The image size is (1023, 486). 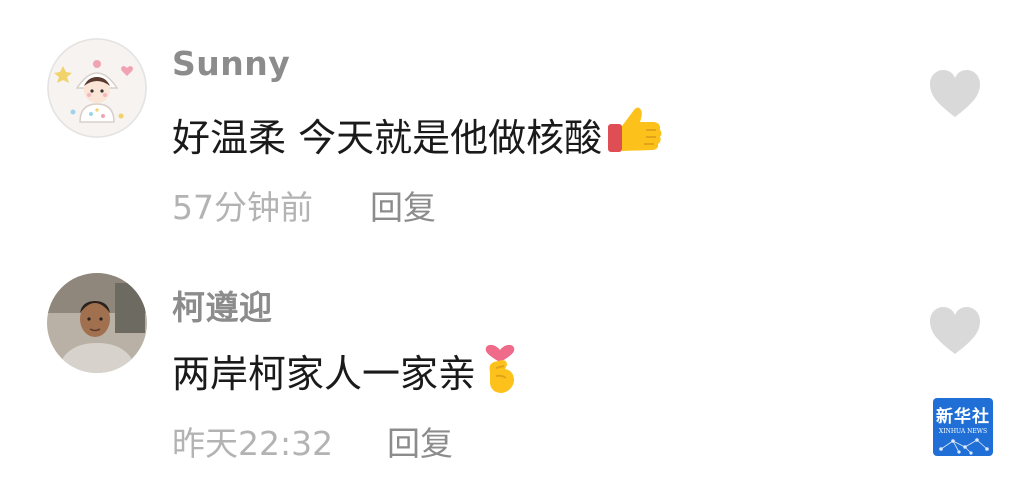 What do you see at coordinates (964, 446) in the screenshot?
I see `logo-network-graphic` at bounding box center [964, 446].